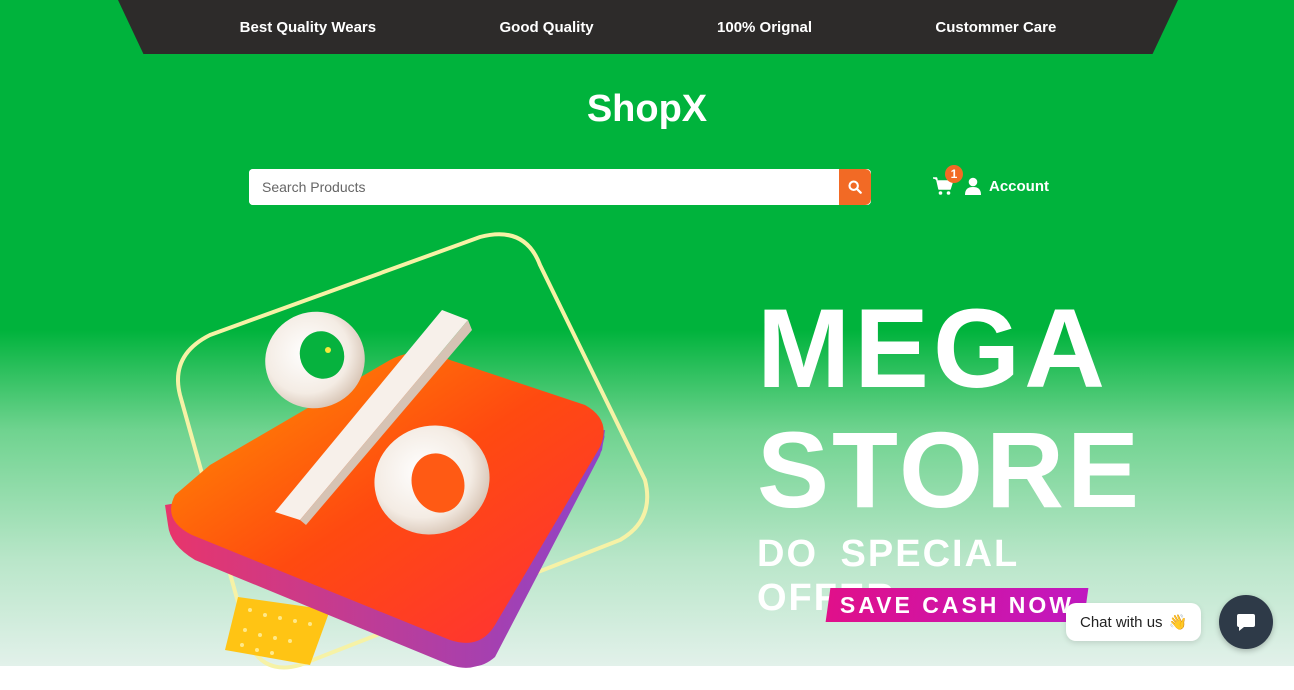 Image resolution: width=1294 pixels, height=690 pixels. What do you see at coordinates (308, 27) in the screenshot?
I see `topbar-item-quality-wears: Best Quality Wears` at bounding box center [308, 27].